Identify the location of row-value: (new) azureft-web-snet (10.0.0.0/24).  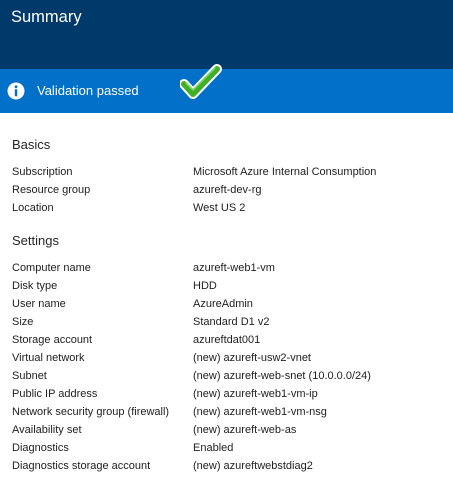
(282, 376).